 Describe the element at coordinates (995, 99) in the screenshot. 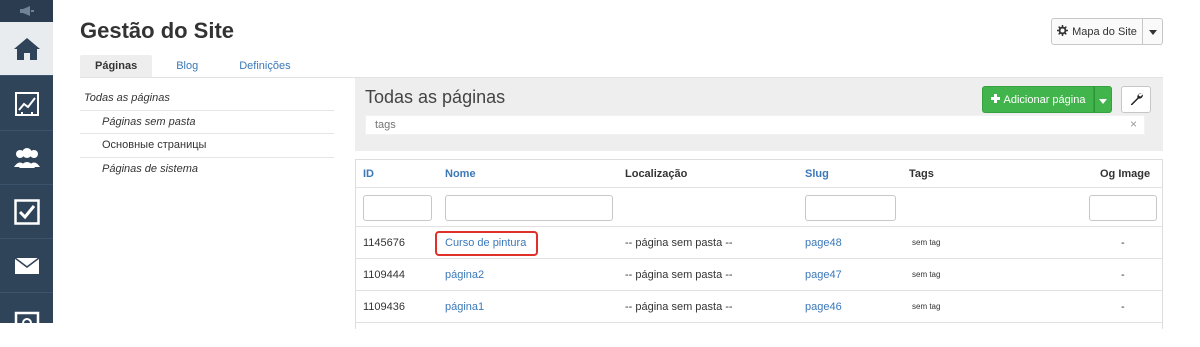

I see `plus-icon` at that location.